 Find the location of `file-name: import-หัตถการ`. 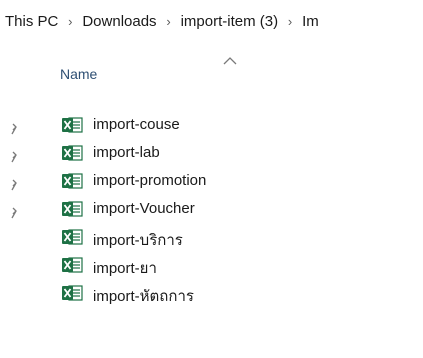

file-name: import-หัตถการ is located at coordinates (143, 296).